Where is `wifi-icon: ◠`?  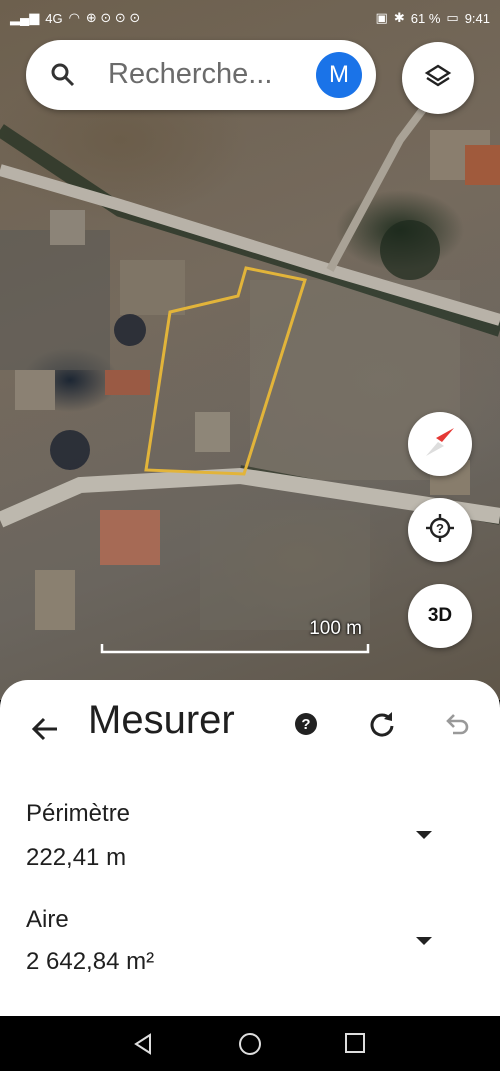 wifi-icon: ◠ is located at coordinates (74, 17).